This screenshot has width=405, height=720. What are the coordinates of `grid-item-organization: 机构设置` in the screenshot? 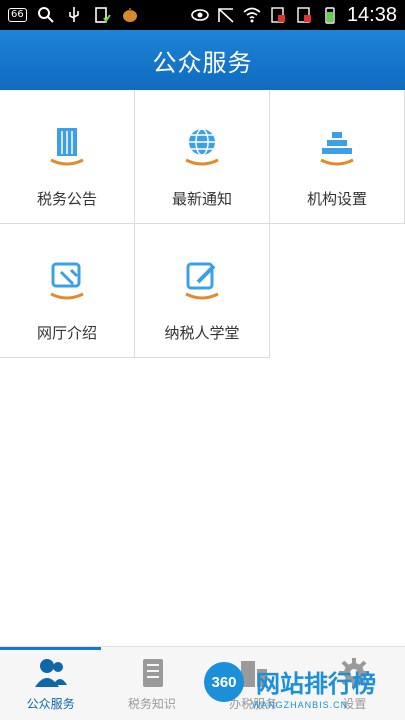 It's located at (337, 157).